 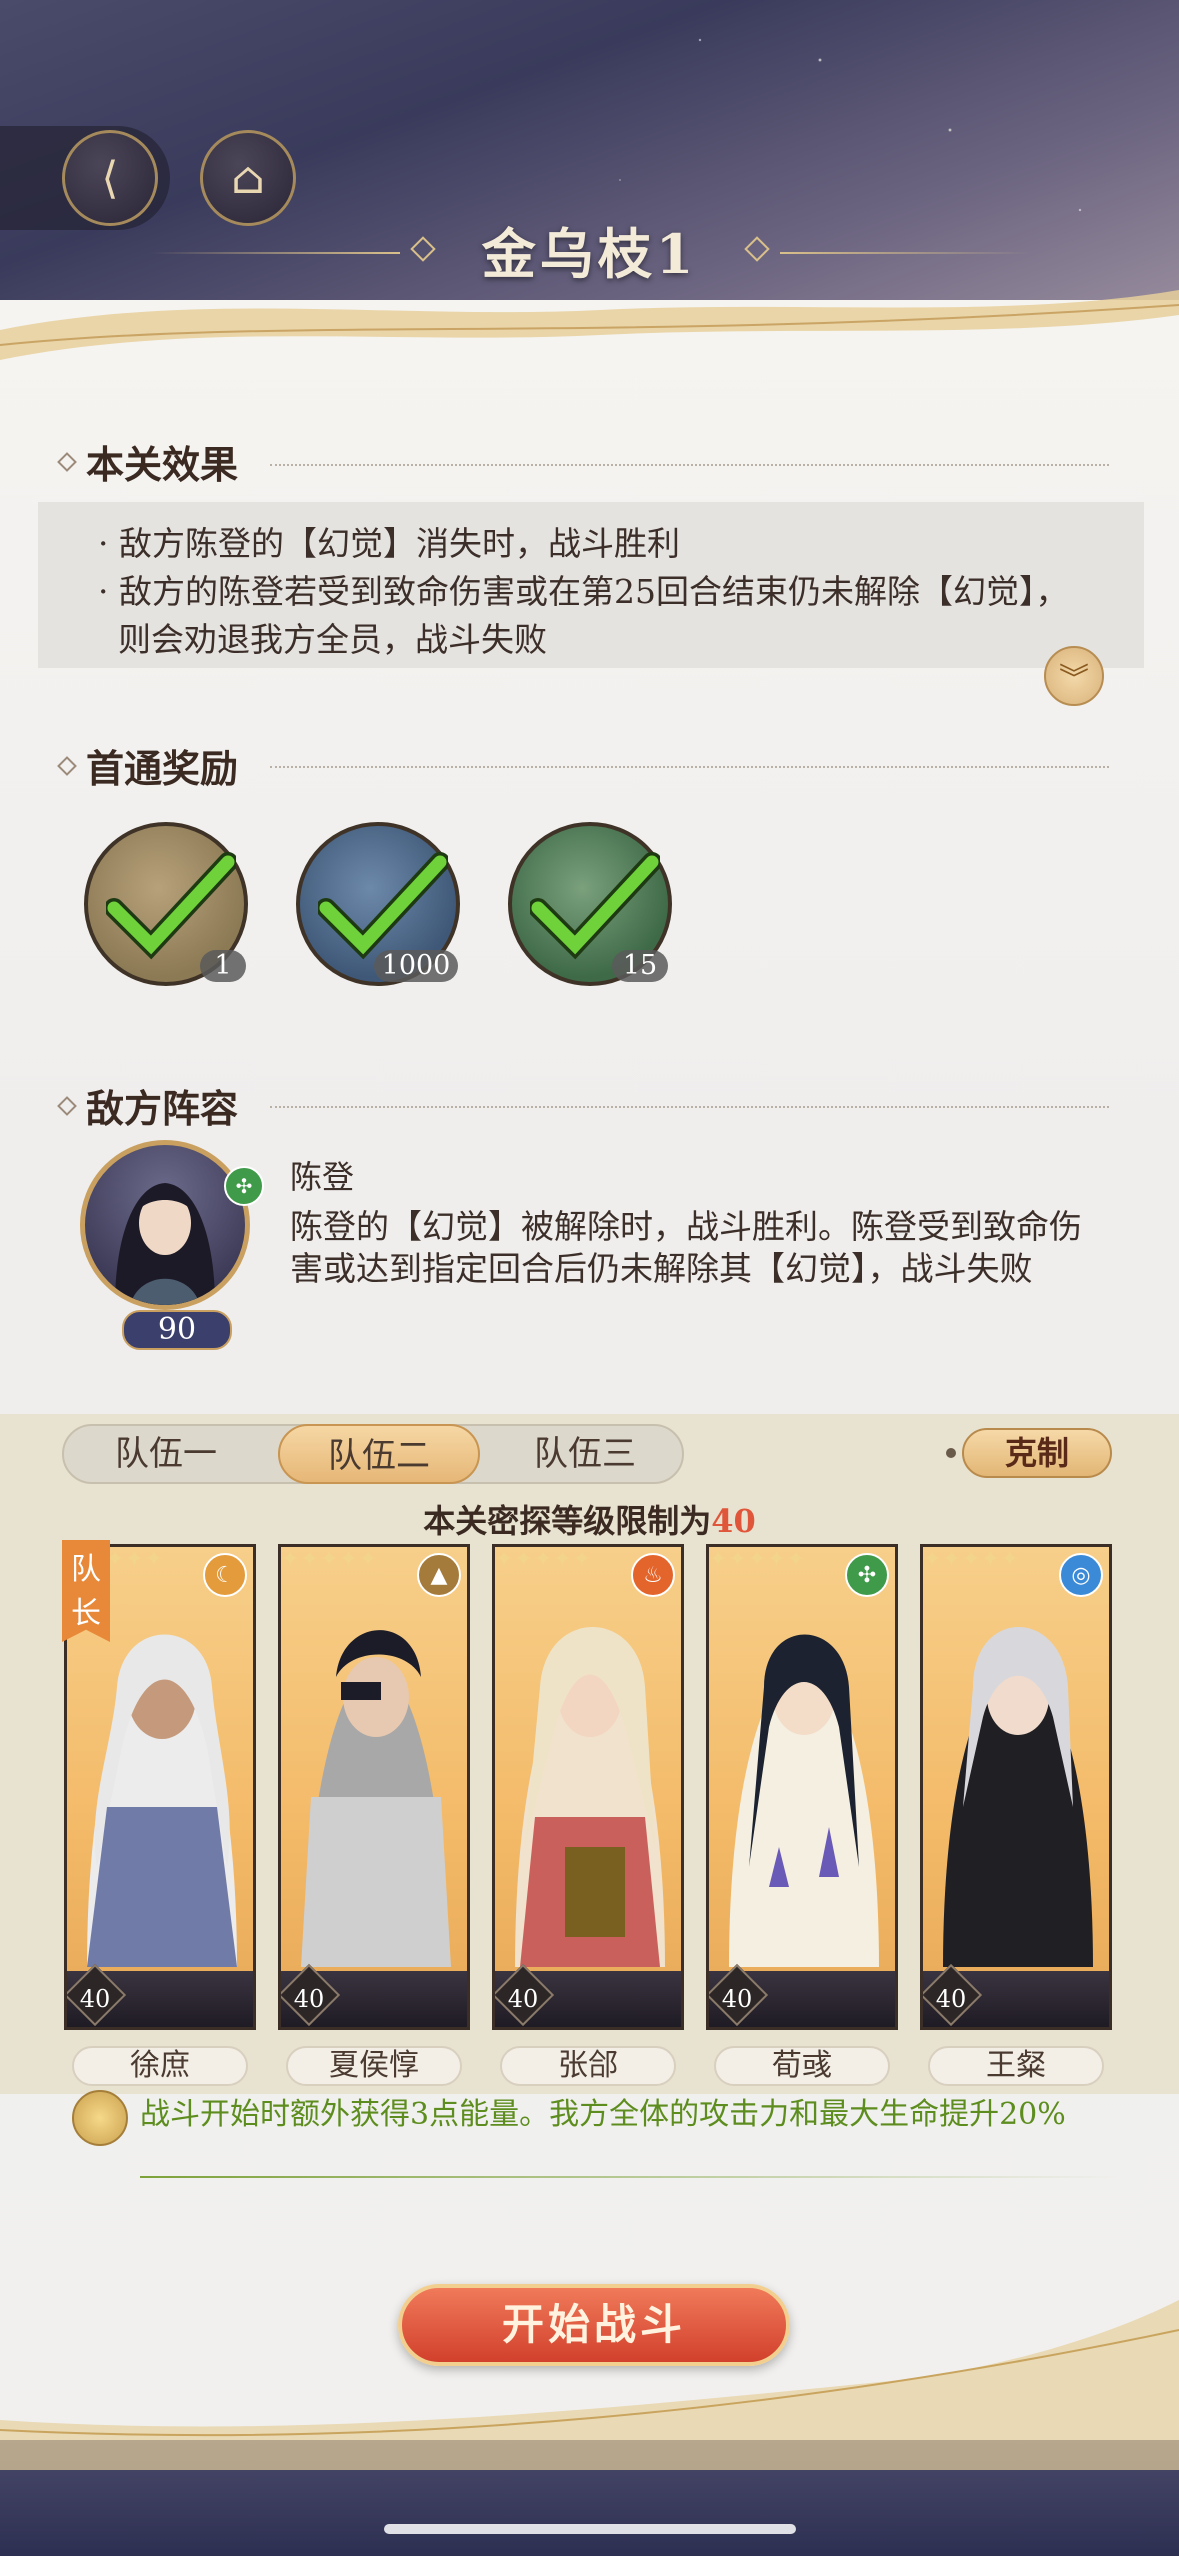 I want to click on level-limit-label: 本关密探等级限制为, so click(x=567, y=1521).